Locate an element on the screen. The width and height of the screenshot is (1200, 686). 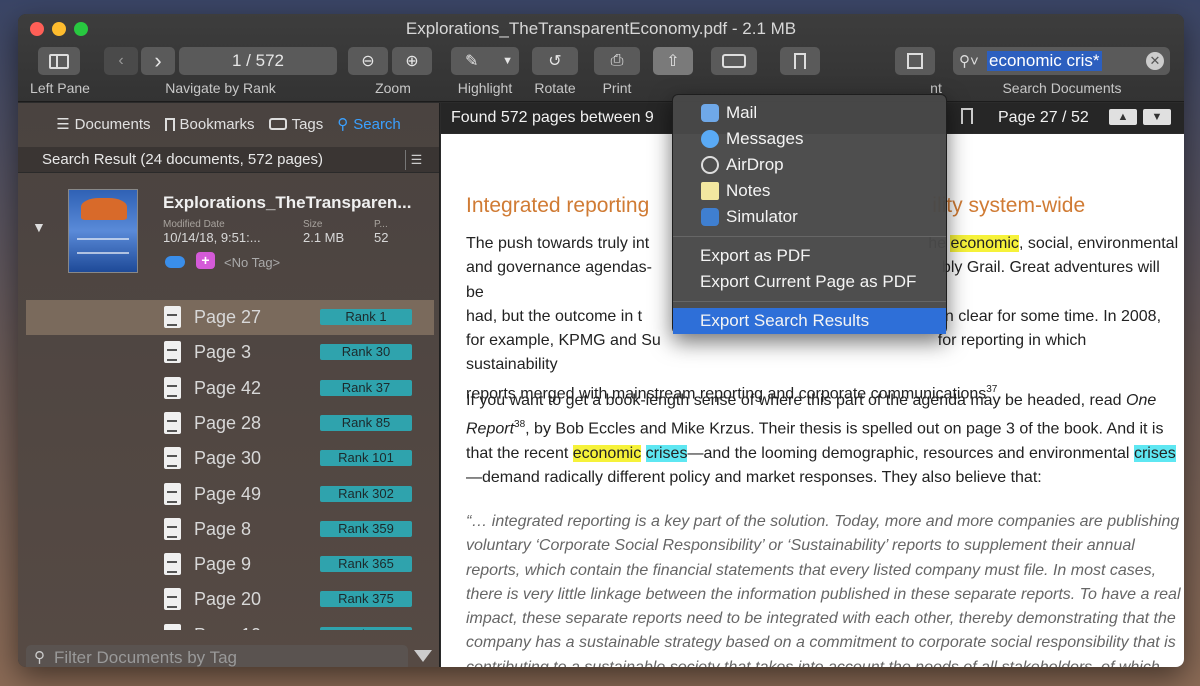
text-run: for example, KPMG and Su is located at coordinates (563, 341).